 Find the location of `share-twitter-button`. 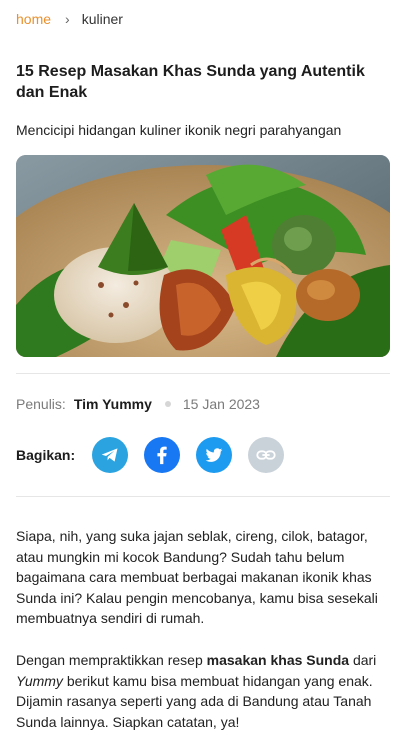

share-twitter-button is located at coordinates (214, 455).